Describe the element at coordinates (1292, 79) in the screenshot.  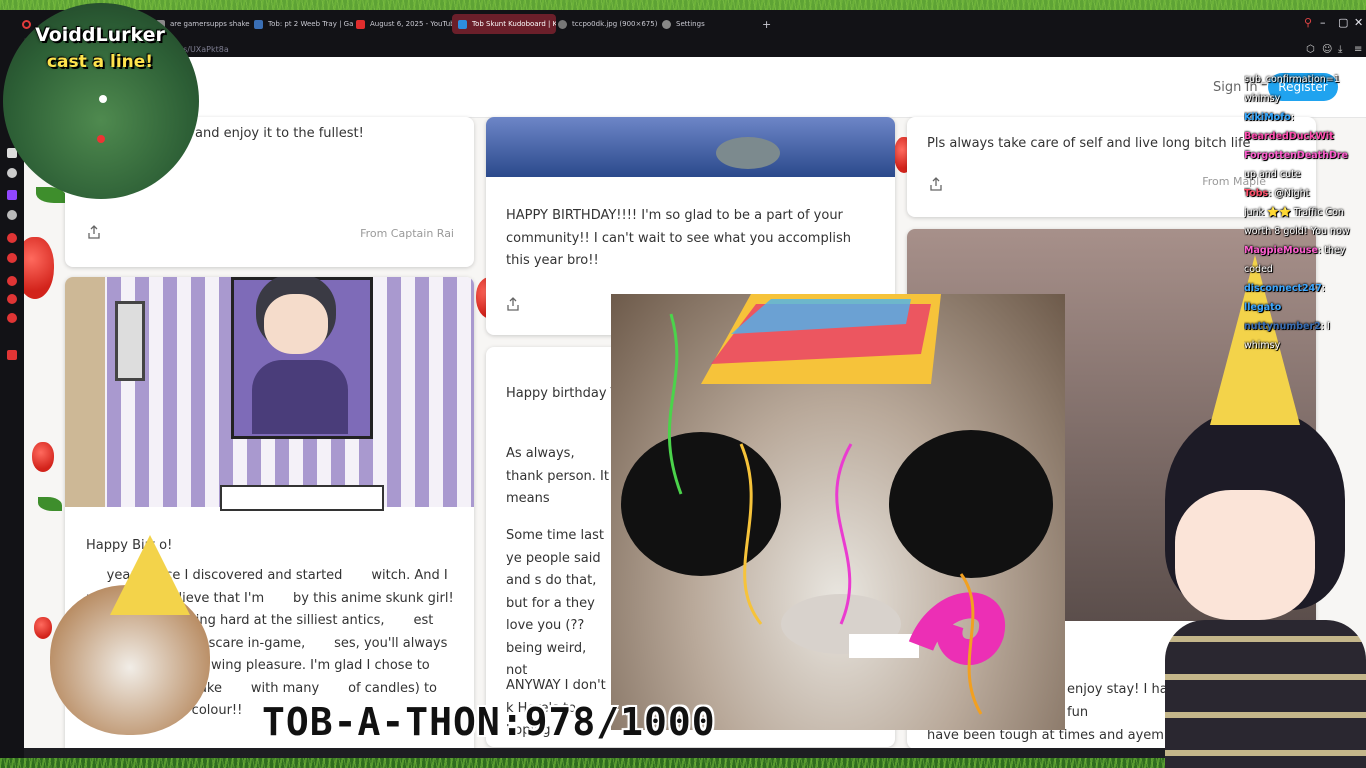
I see `chat-text: sub_confirmation=1` at that location.